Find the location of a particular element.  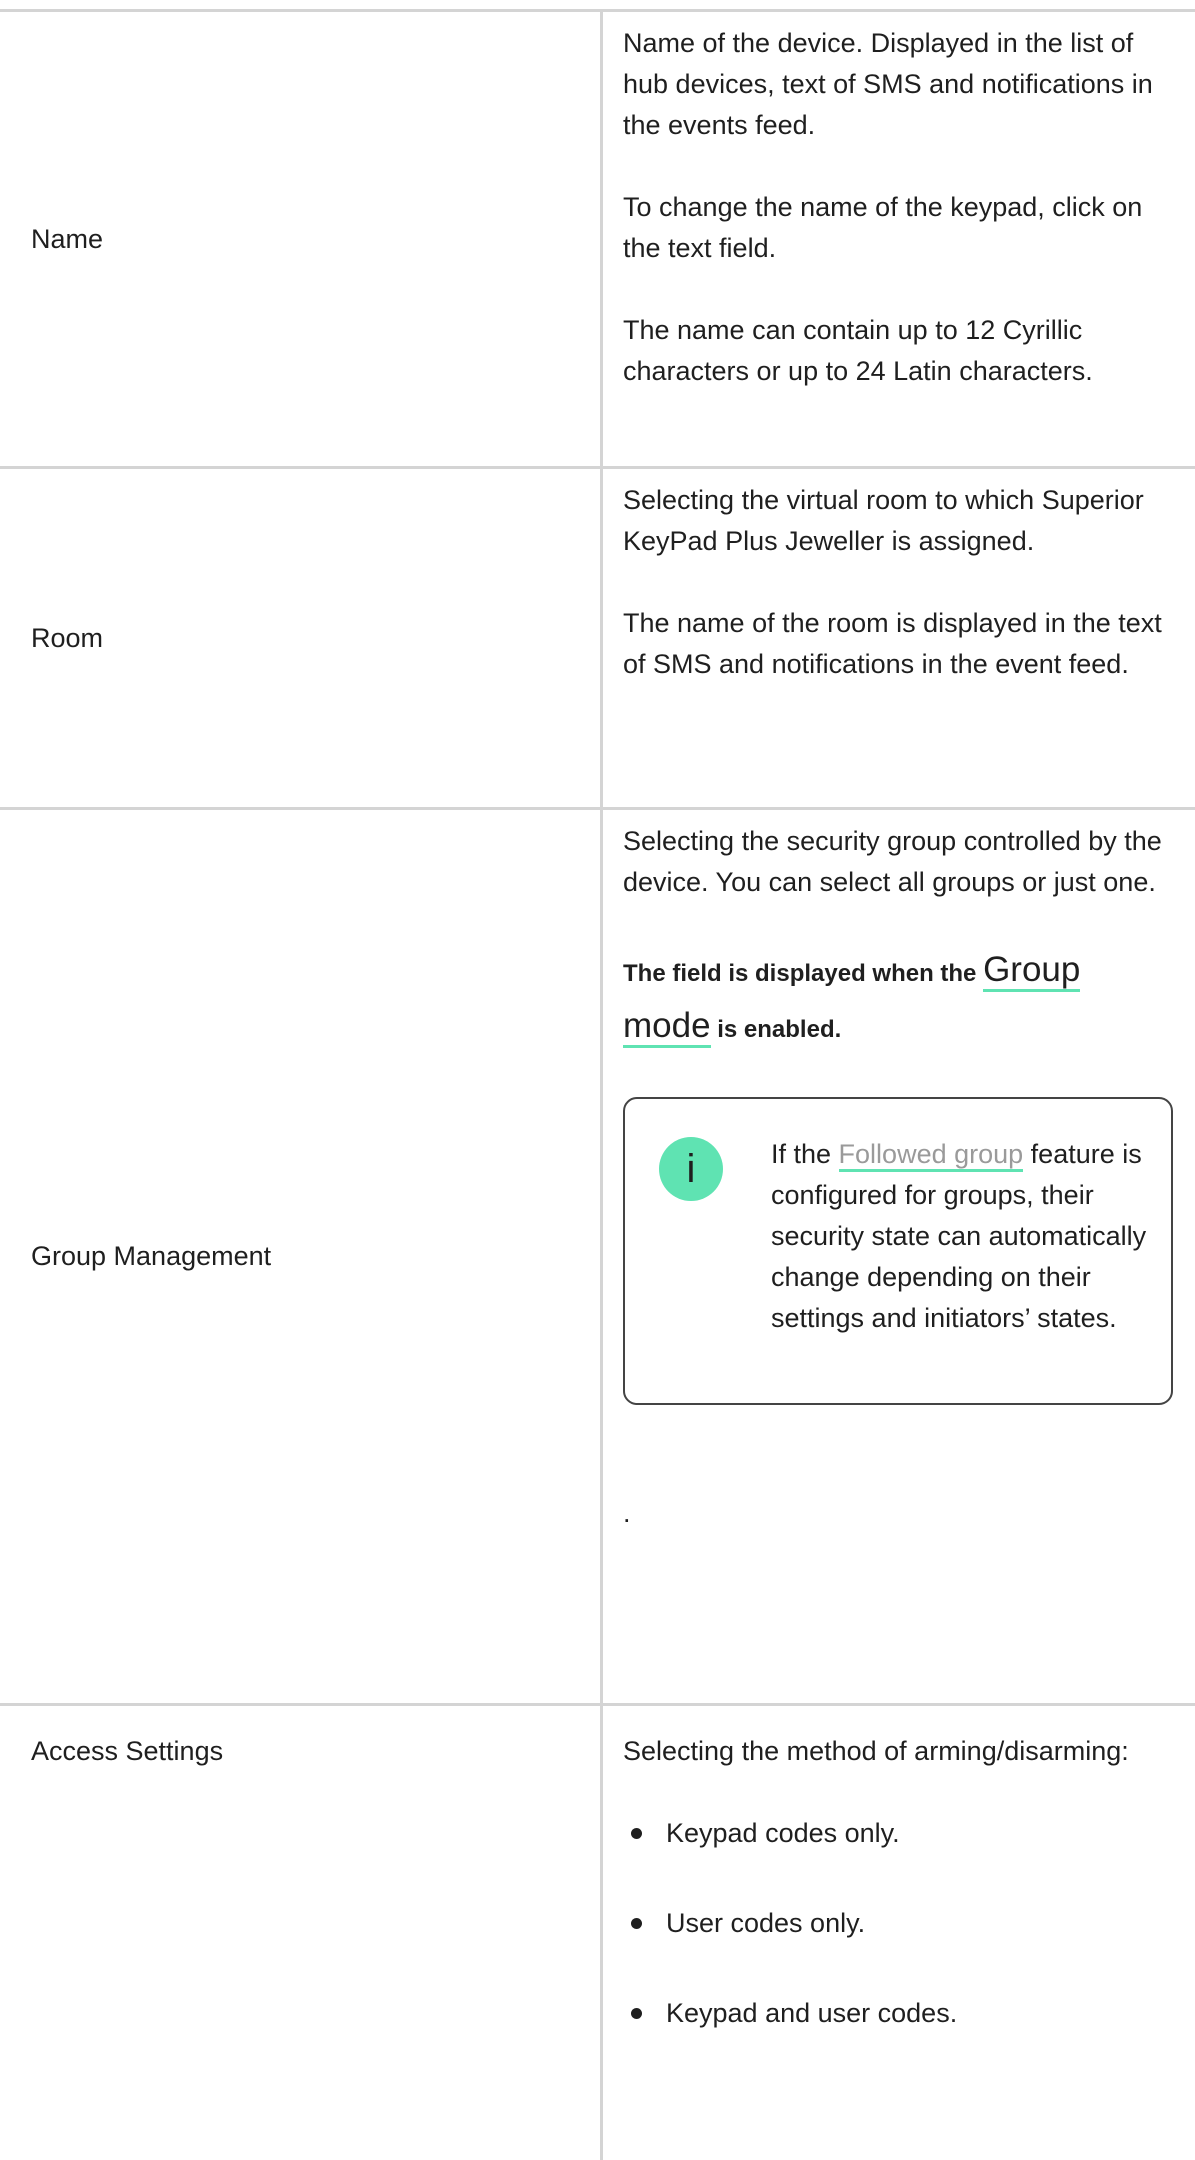

trailing-text: . is located at coordinates (627, 1513).